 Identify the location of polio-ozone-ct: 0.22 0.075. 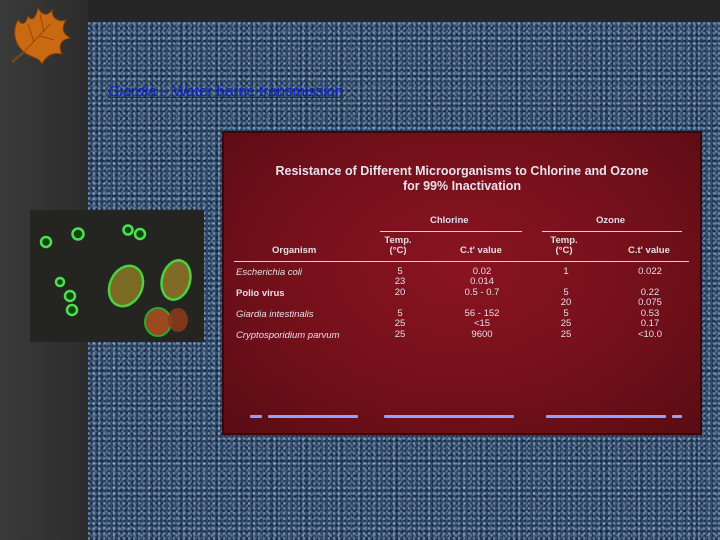
(650, 298).